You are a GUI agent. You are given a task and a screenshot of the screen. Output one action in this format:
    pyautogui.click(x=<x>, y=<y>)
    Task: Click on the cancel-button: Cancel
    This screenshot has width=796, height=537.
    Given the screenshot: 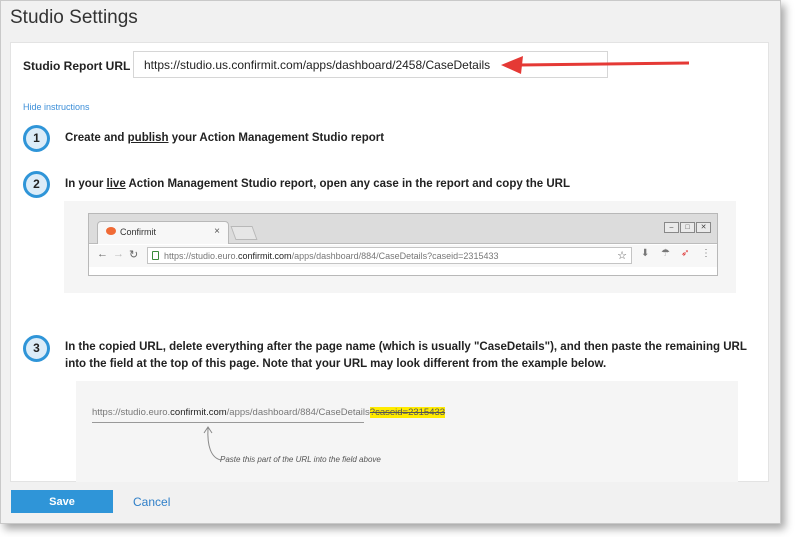 What is the action you would take?
    pyautogui.click(x=151, y=502)
    